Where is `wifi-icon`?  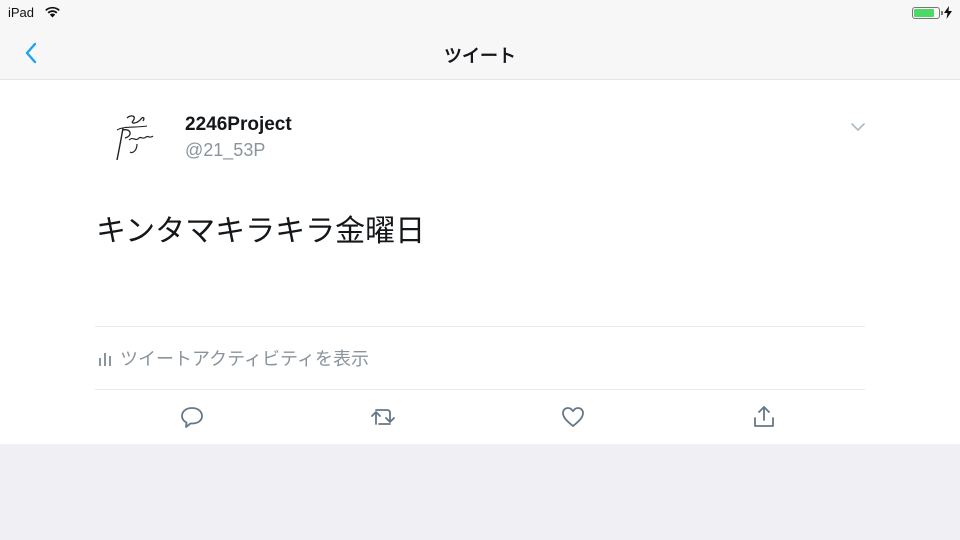
wifi-icon is located at coordinates (52, 12).